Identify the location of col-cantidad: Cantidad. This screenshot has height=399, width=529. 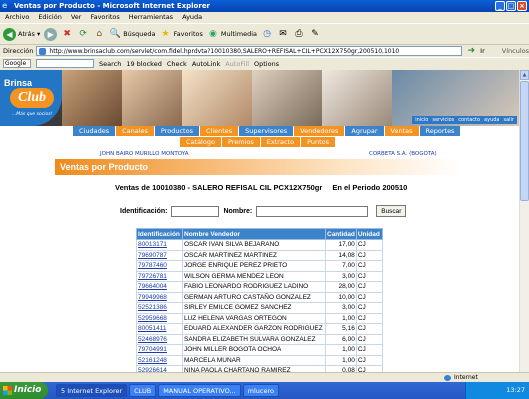
(341, 234).